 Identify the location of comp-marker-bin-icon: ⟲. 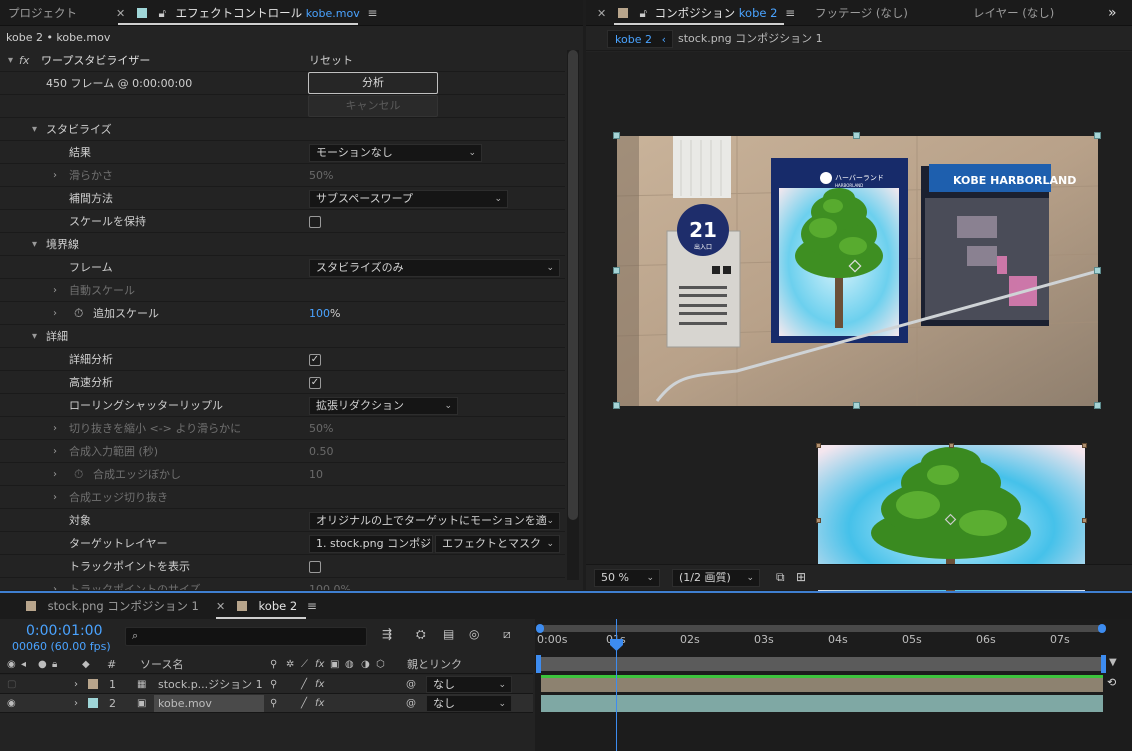
(1114, 683).